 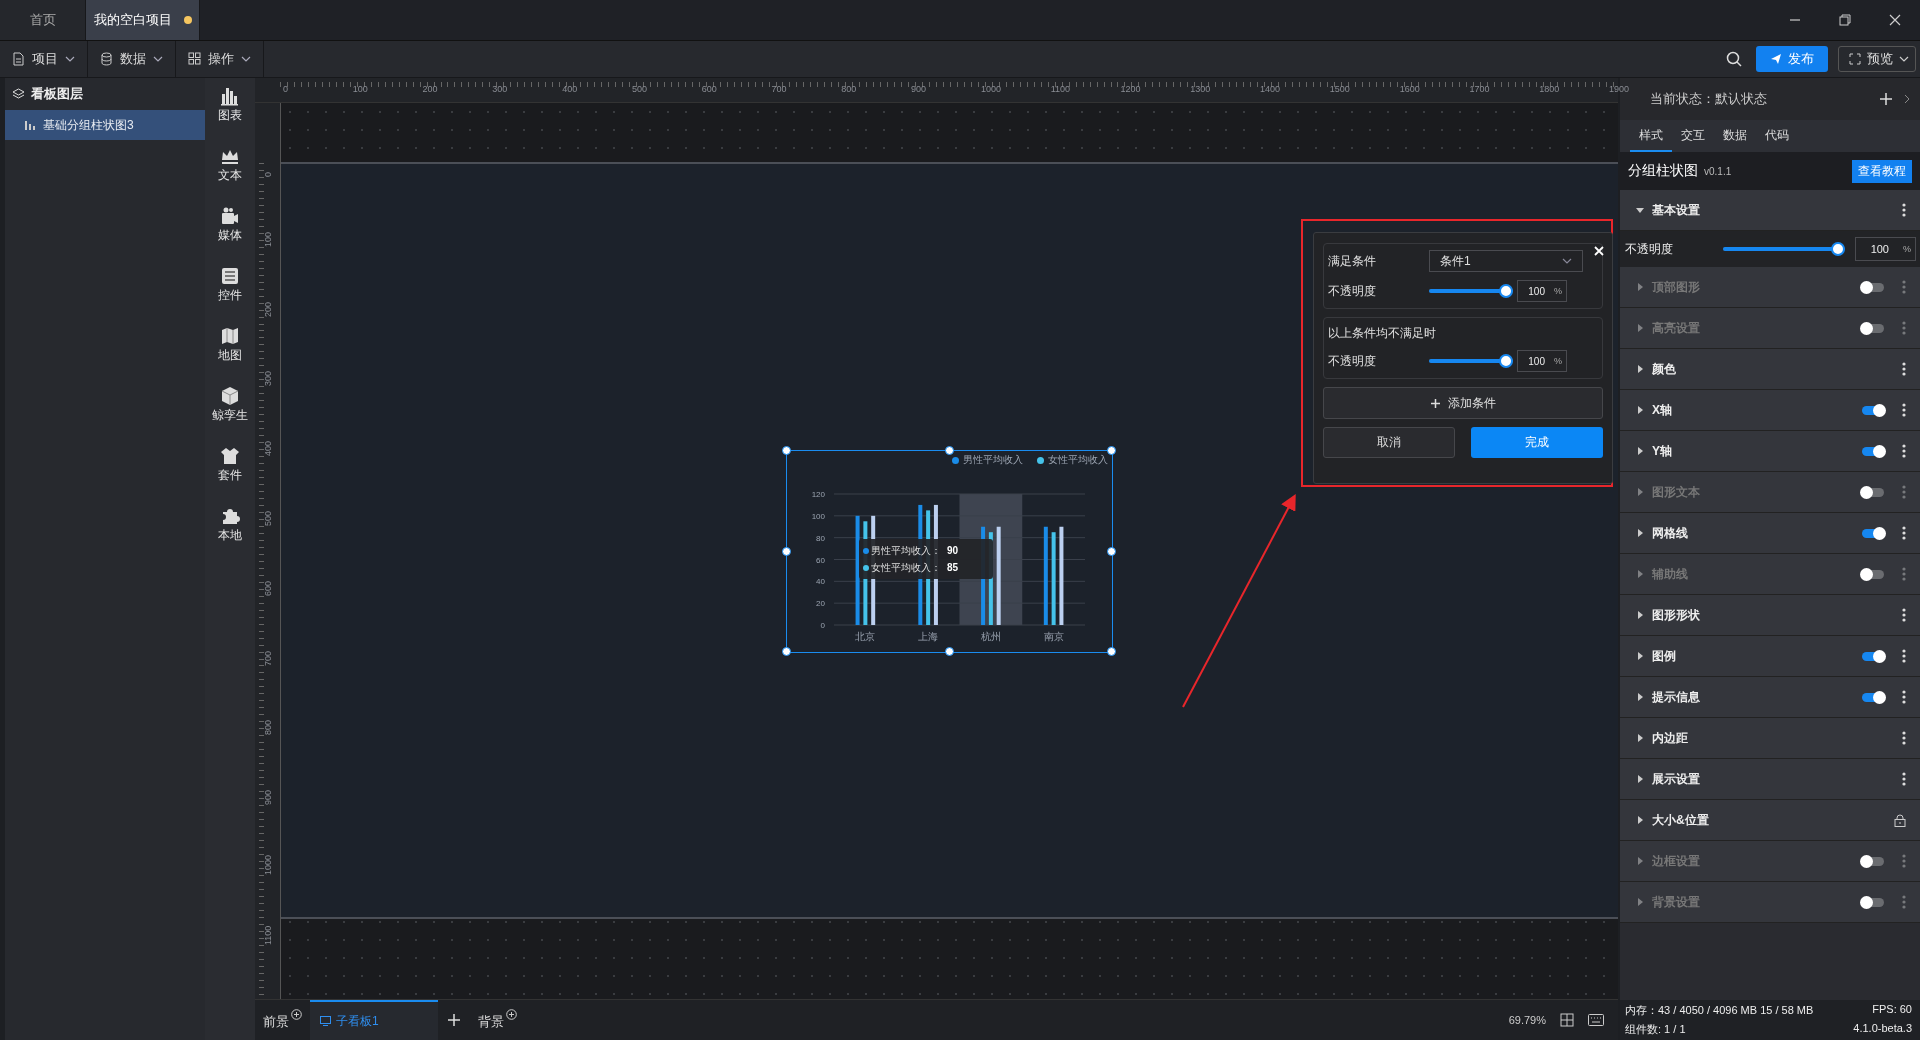 What do you see at coordinates (220, 59) in the screenshot?
I see `menu-button: 操作` at bounding box center [220, 59].